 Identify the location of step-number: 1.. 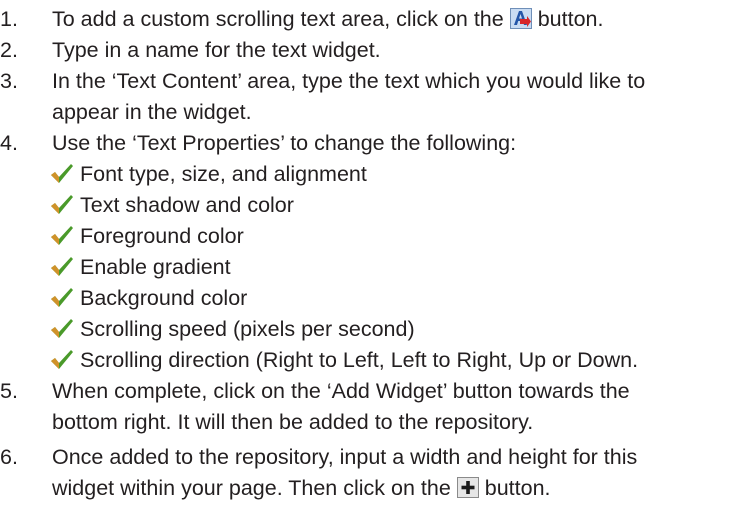
(9, 19).